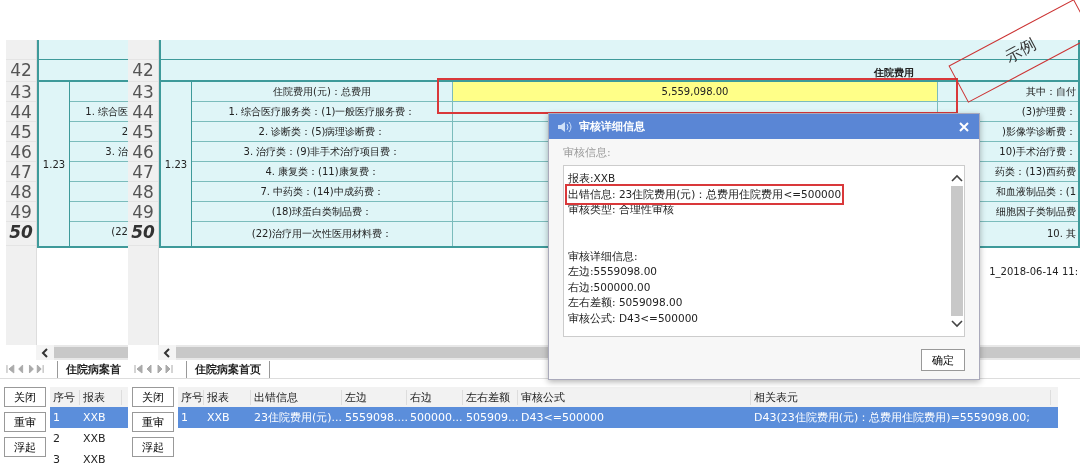  Describe the element at coordinates (592, 178) in the screenshot. I see `details-line: 报表:XXB` at that location.